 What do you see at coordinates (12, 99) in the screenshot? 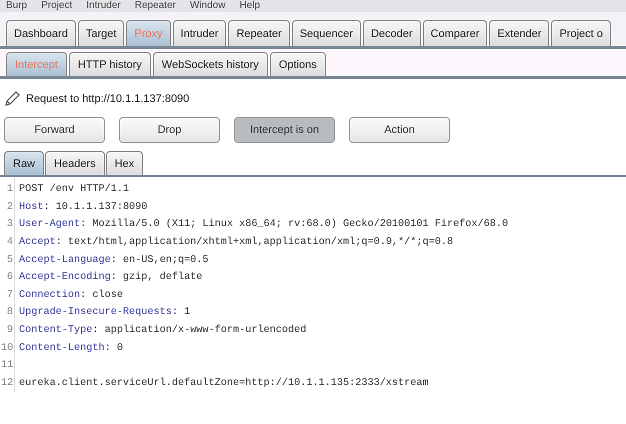
I see `pencil-icon` at bounding box center [12, 99].